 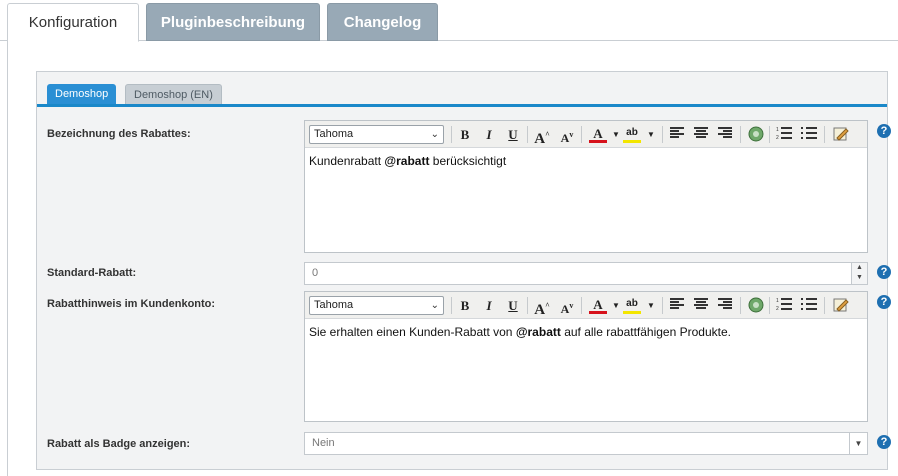 What do you see at coordinates (586, 443) in the screenshot?
I see `badge-select: Nein ▼` at bounding box center [586, 443].